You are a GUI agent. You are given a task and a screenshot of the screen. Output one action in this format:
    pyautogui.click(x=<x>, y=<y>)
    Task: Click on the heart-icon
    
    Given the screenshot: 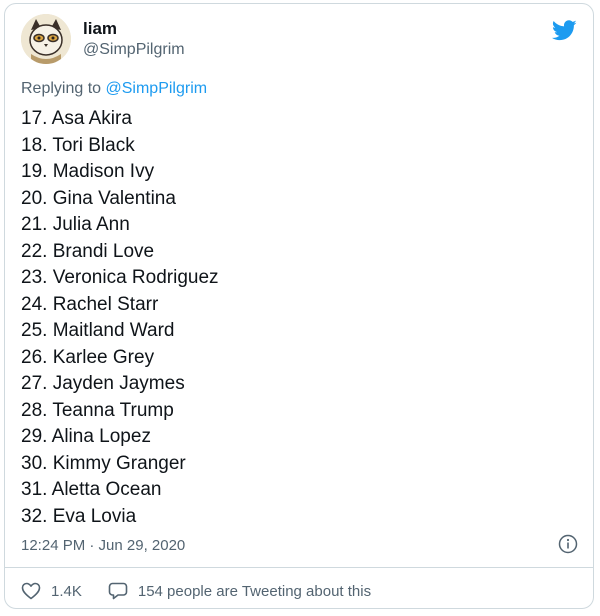 What is the action you would take?
    pyautogui.click(x=31, y=591)
    